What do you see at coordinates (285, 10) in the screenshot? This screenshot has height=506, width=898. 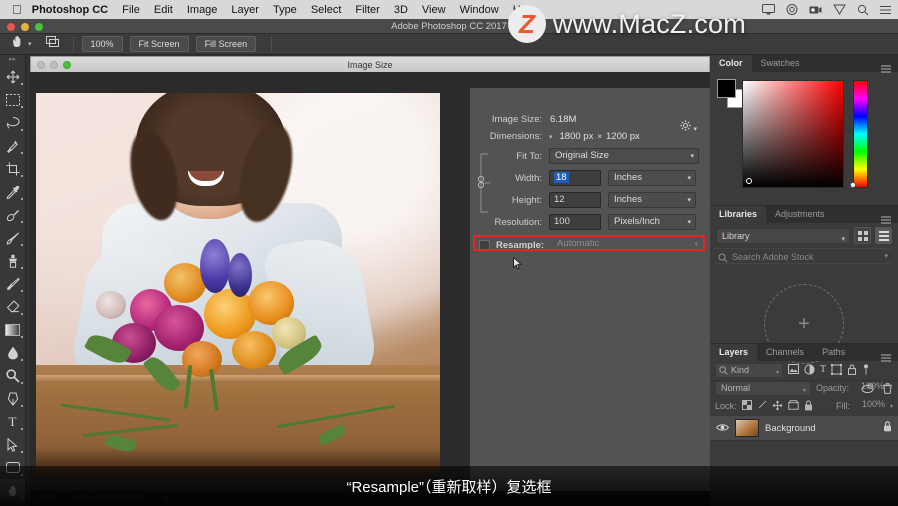 I see `menu-item-type: Type` at bounding box center [285, 10].